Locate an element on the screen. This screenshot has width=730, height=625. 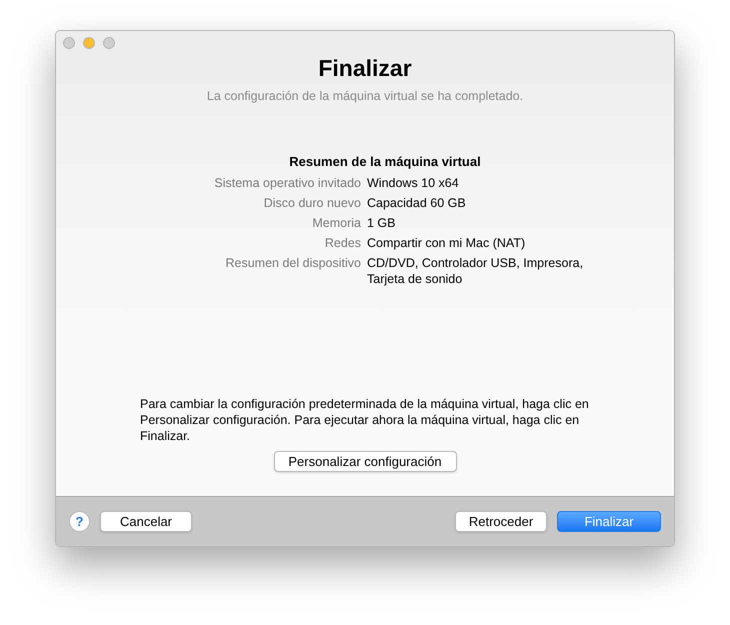
footer-button: Cancelar is located at coordinates (146, 521).